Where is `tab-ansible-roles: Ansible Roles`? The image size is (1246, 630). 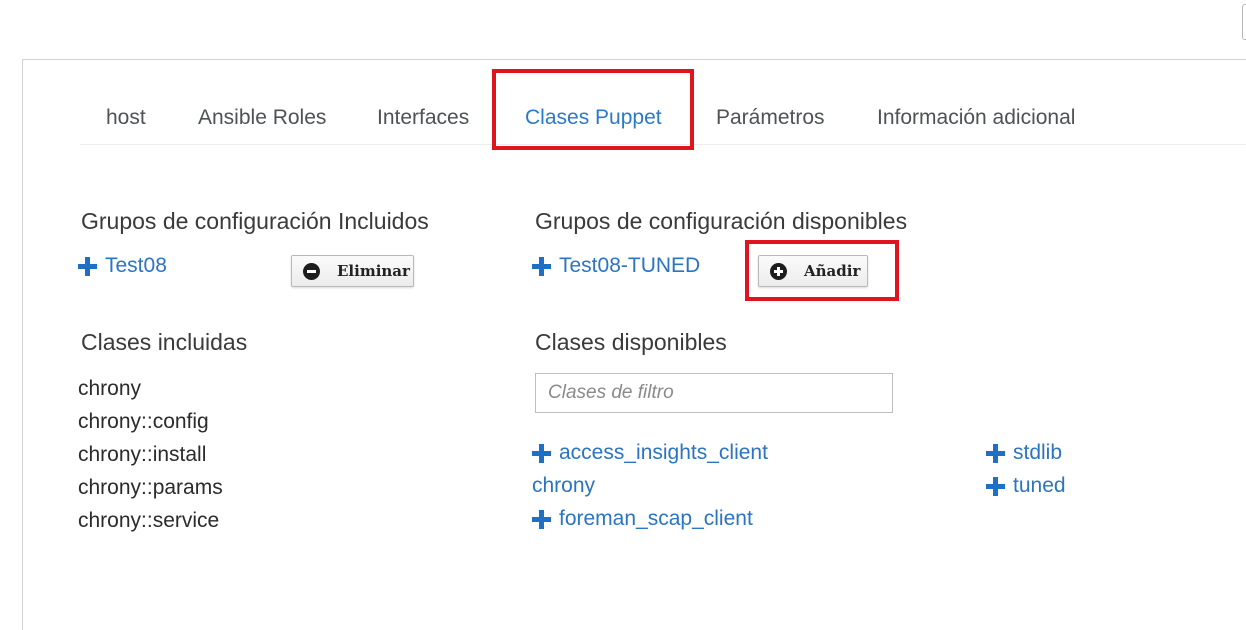 tab-ansible-roles: Ansible Roles is located at coordinates (262, 118).